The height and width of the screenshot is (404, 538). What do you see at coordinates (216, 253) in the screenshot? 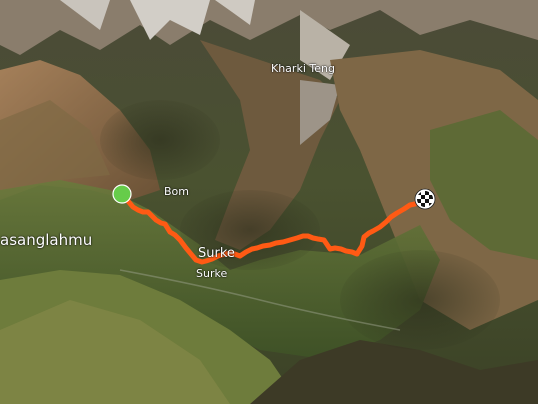
I see `place-label-surke: Surke` at bounding box center [216, 253].